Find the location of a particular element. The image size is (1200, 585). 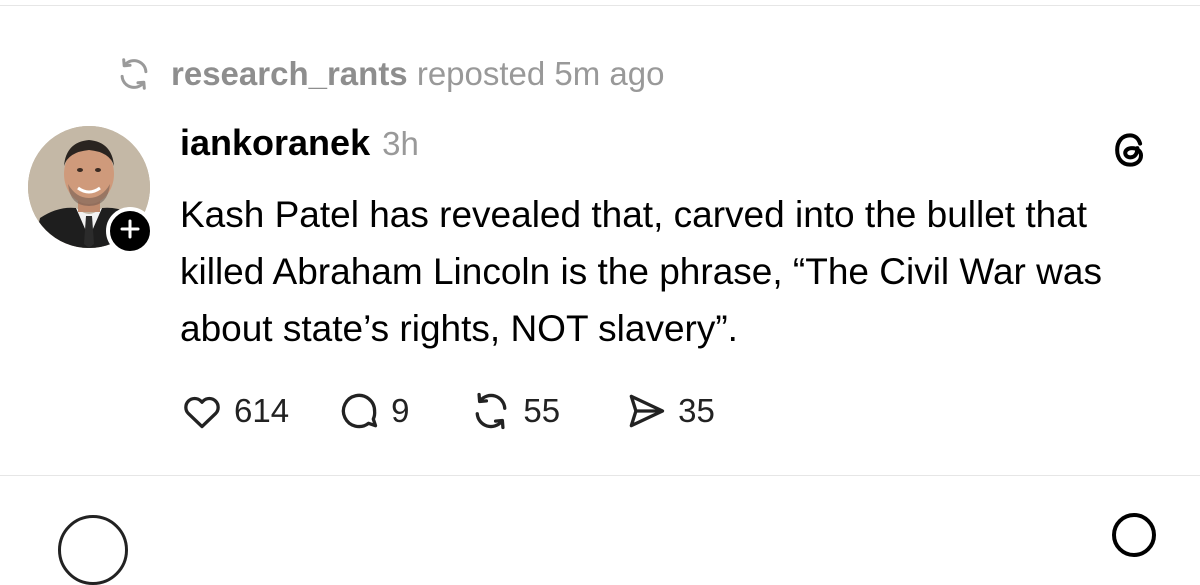

repost-attribution: research_rants reposted 5m ago is located at coordinates (390, 74).